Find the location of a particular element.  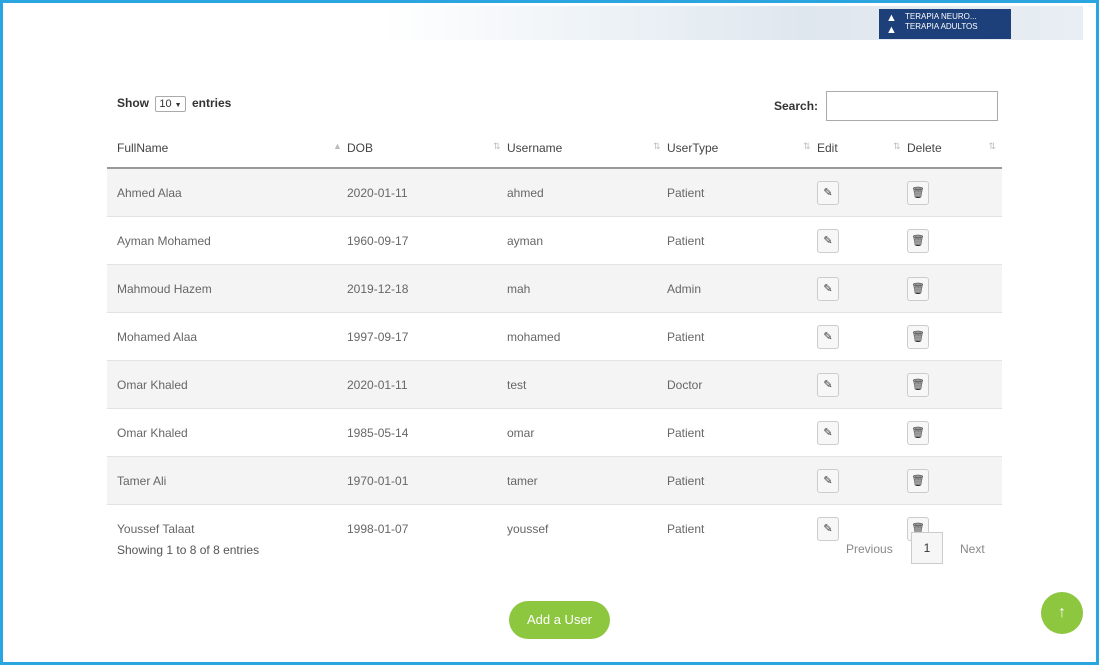

cell-username: mohamed is located at coordinates (577, 336).